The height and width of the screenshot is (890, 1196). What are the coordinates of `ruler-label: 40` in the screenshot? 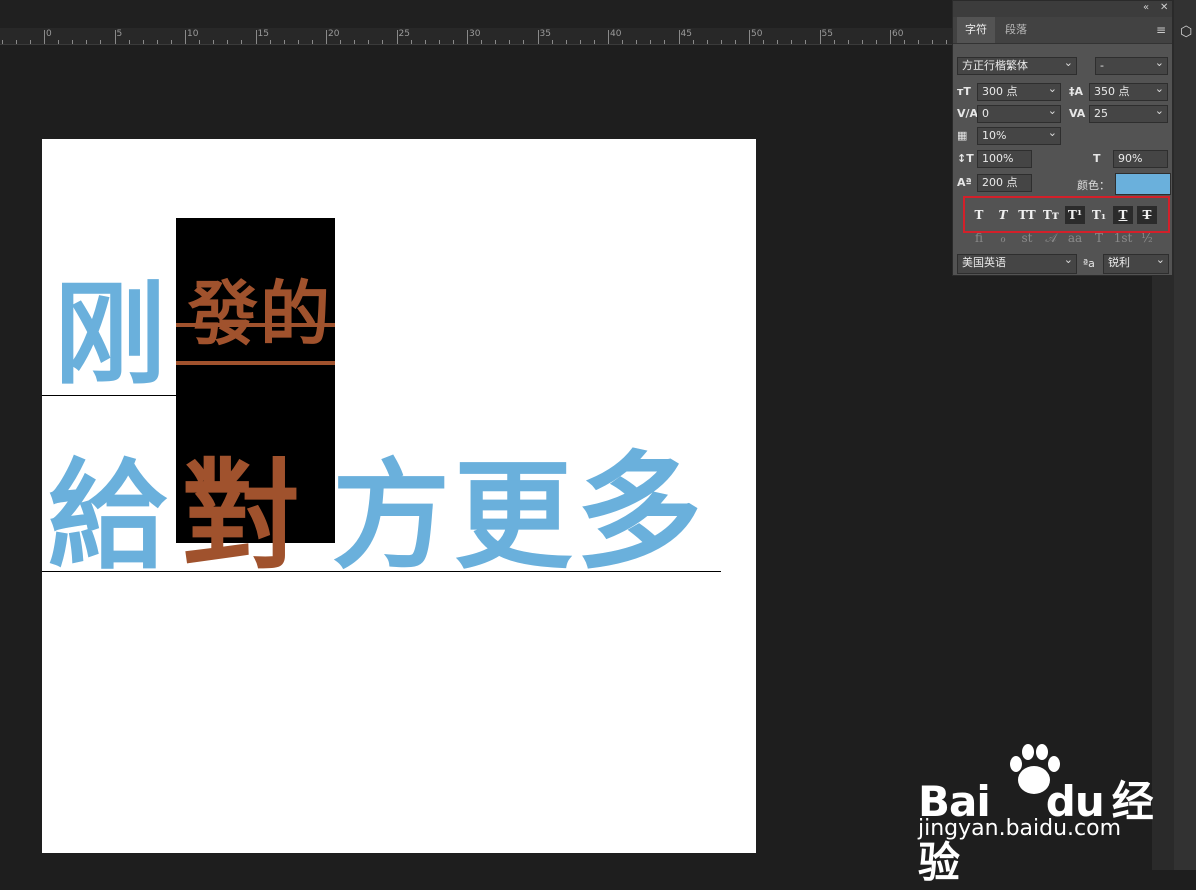 It's located at (616, 34).